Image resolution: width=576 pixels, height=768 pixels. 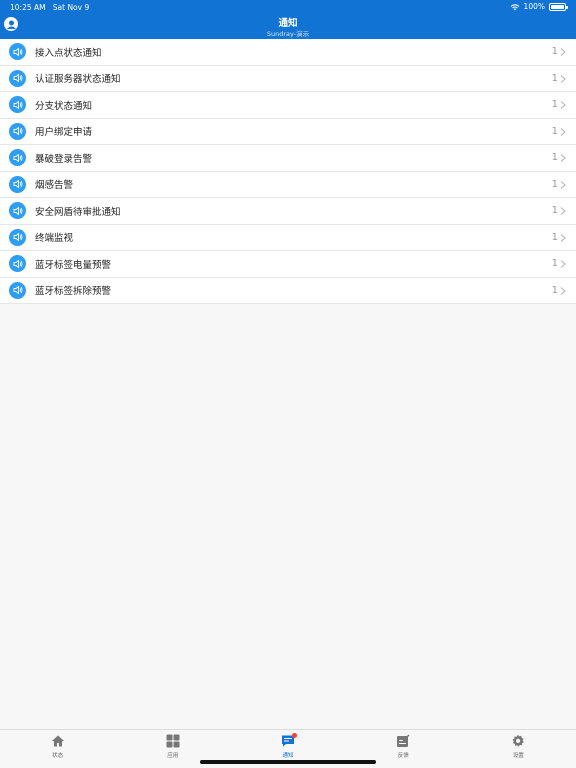 What do you see at coordinates (288, 762) in the screenshot?
I see `home-indicator` at bounding box center [288, 762].